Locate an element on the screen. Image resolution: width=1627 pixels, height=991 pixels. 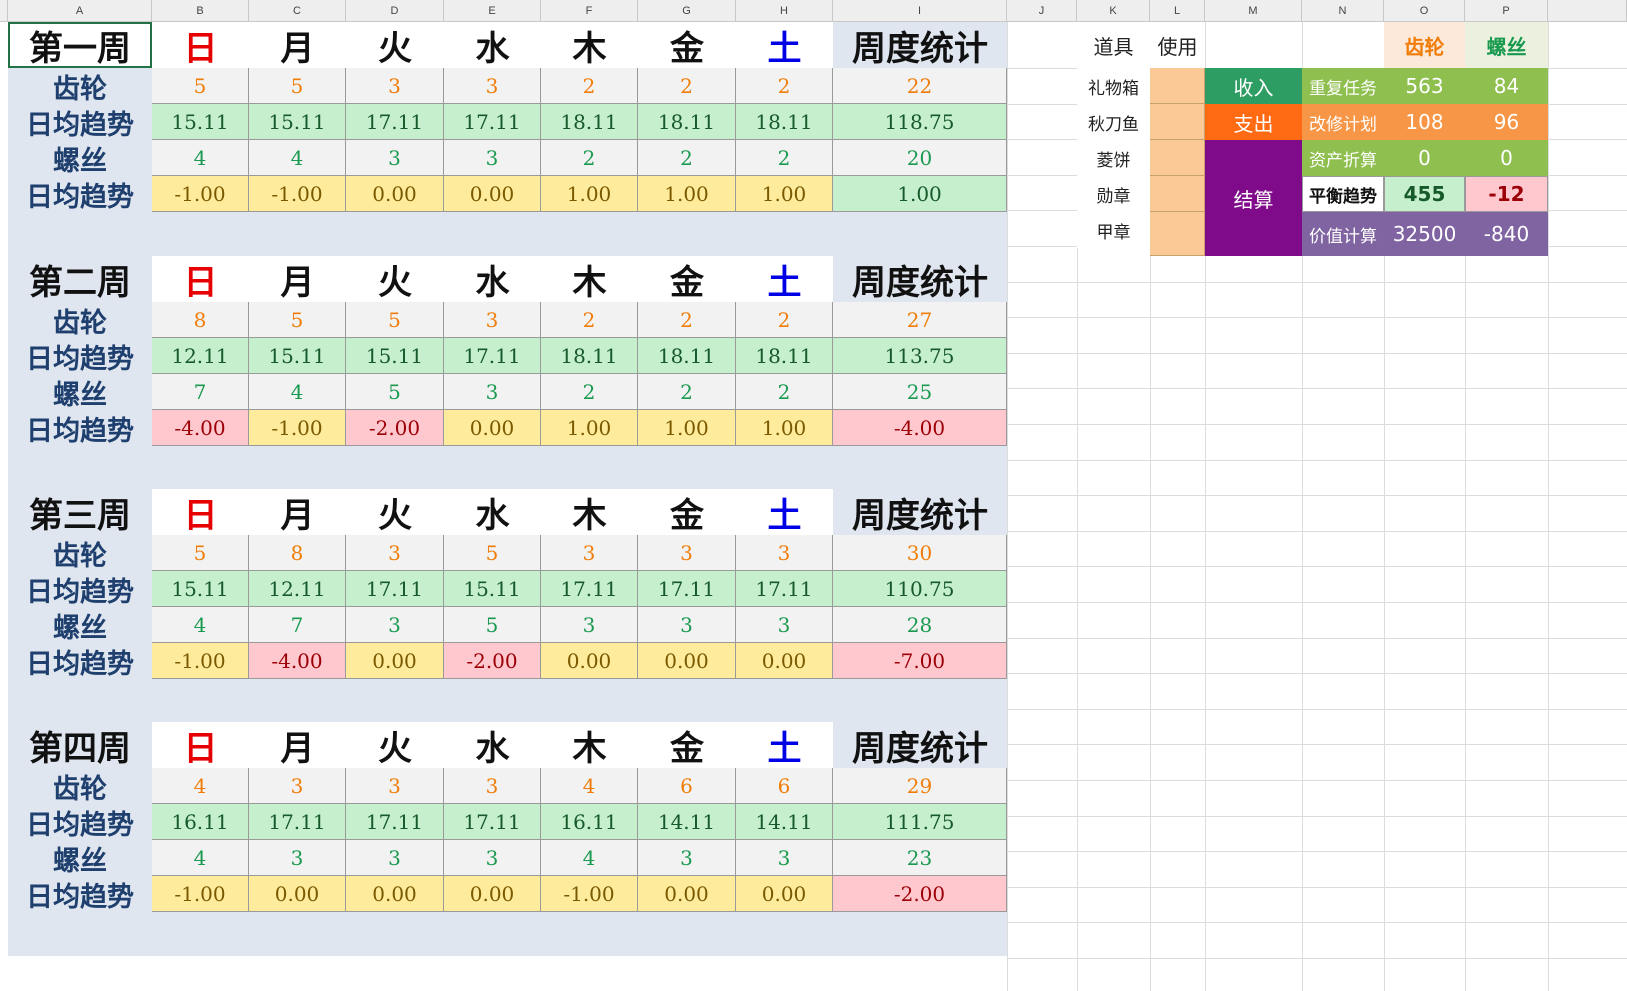
screw-trend-row-total: -4.00 is located at coordinates (920, 428).